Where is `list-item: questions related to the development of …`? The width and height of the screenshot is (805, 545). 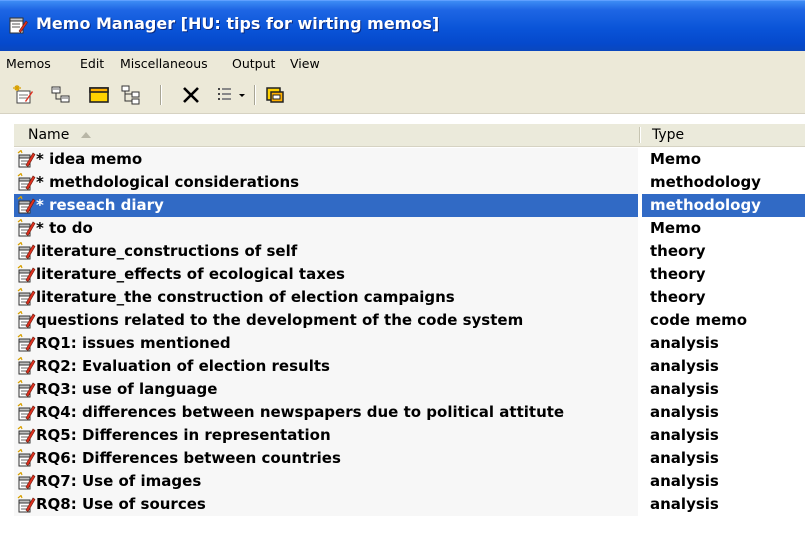
list-item: questions related to the development of … is located at coordinates (409, 320).